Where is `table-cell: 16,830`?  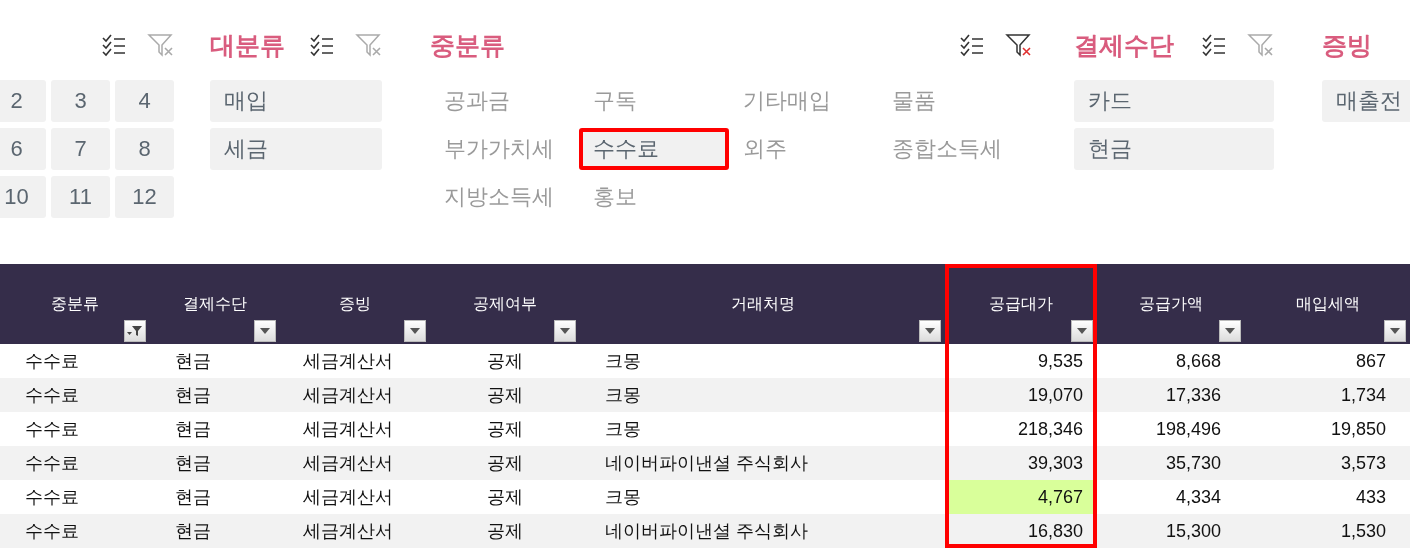
table-cell: 16,830 is located at coordinates (1021, 531).